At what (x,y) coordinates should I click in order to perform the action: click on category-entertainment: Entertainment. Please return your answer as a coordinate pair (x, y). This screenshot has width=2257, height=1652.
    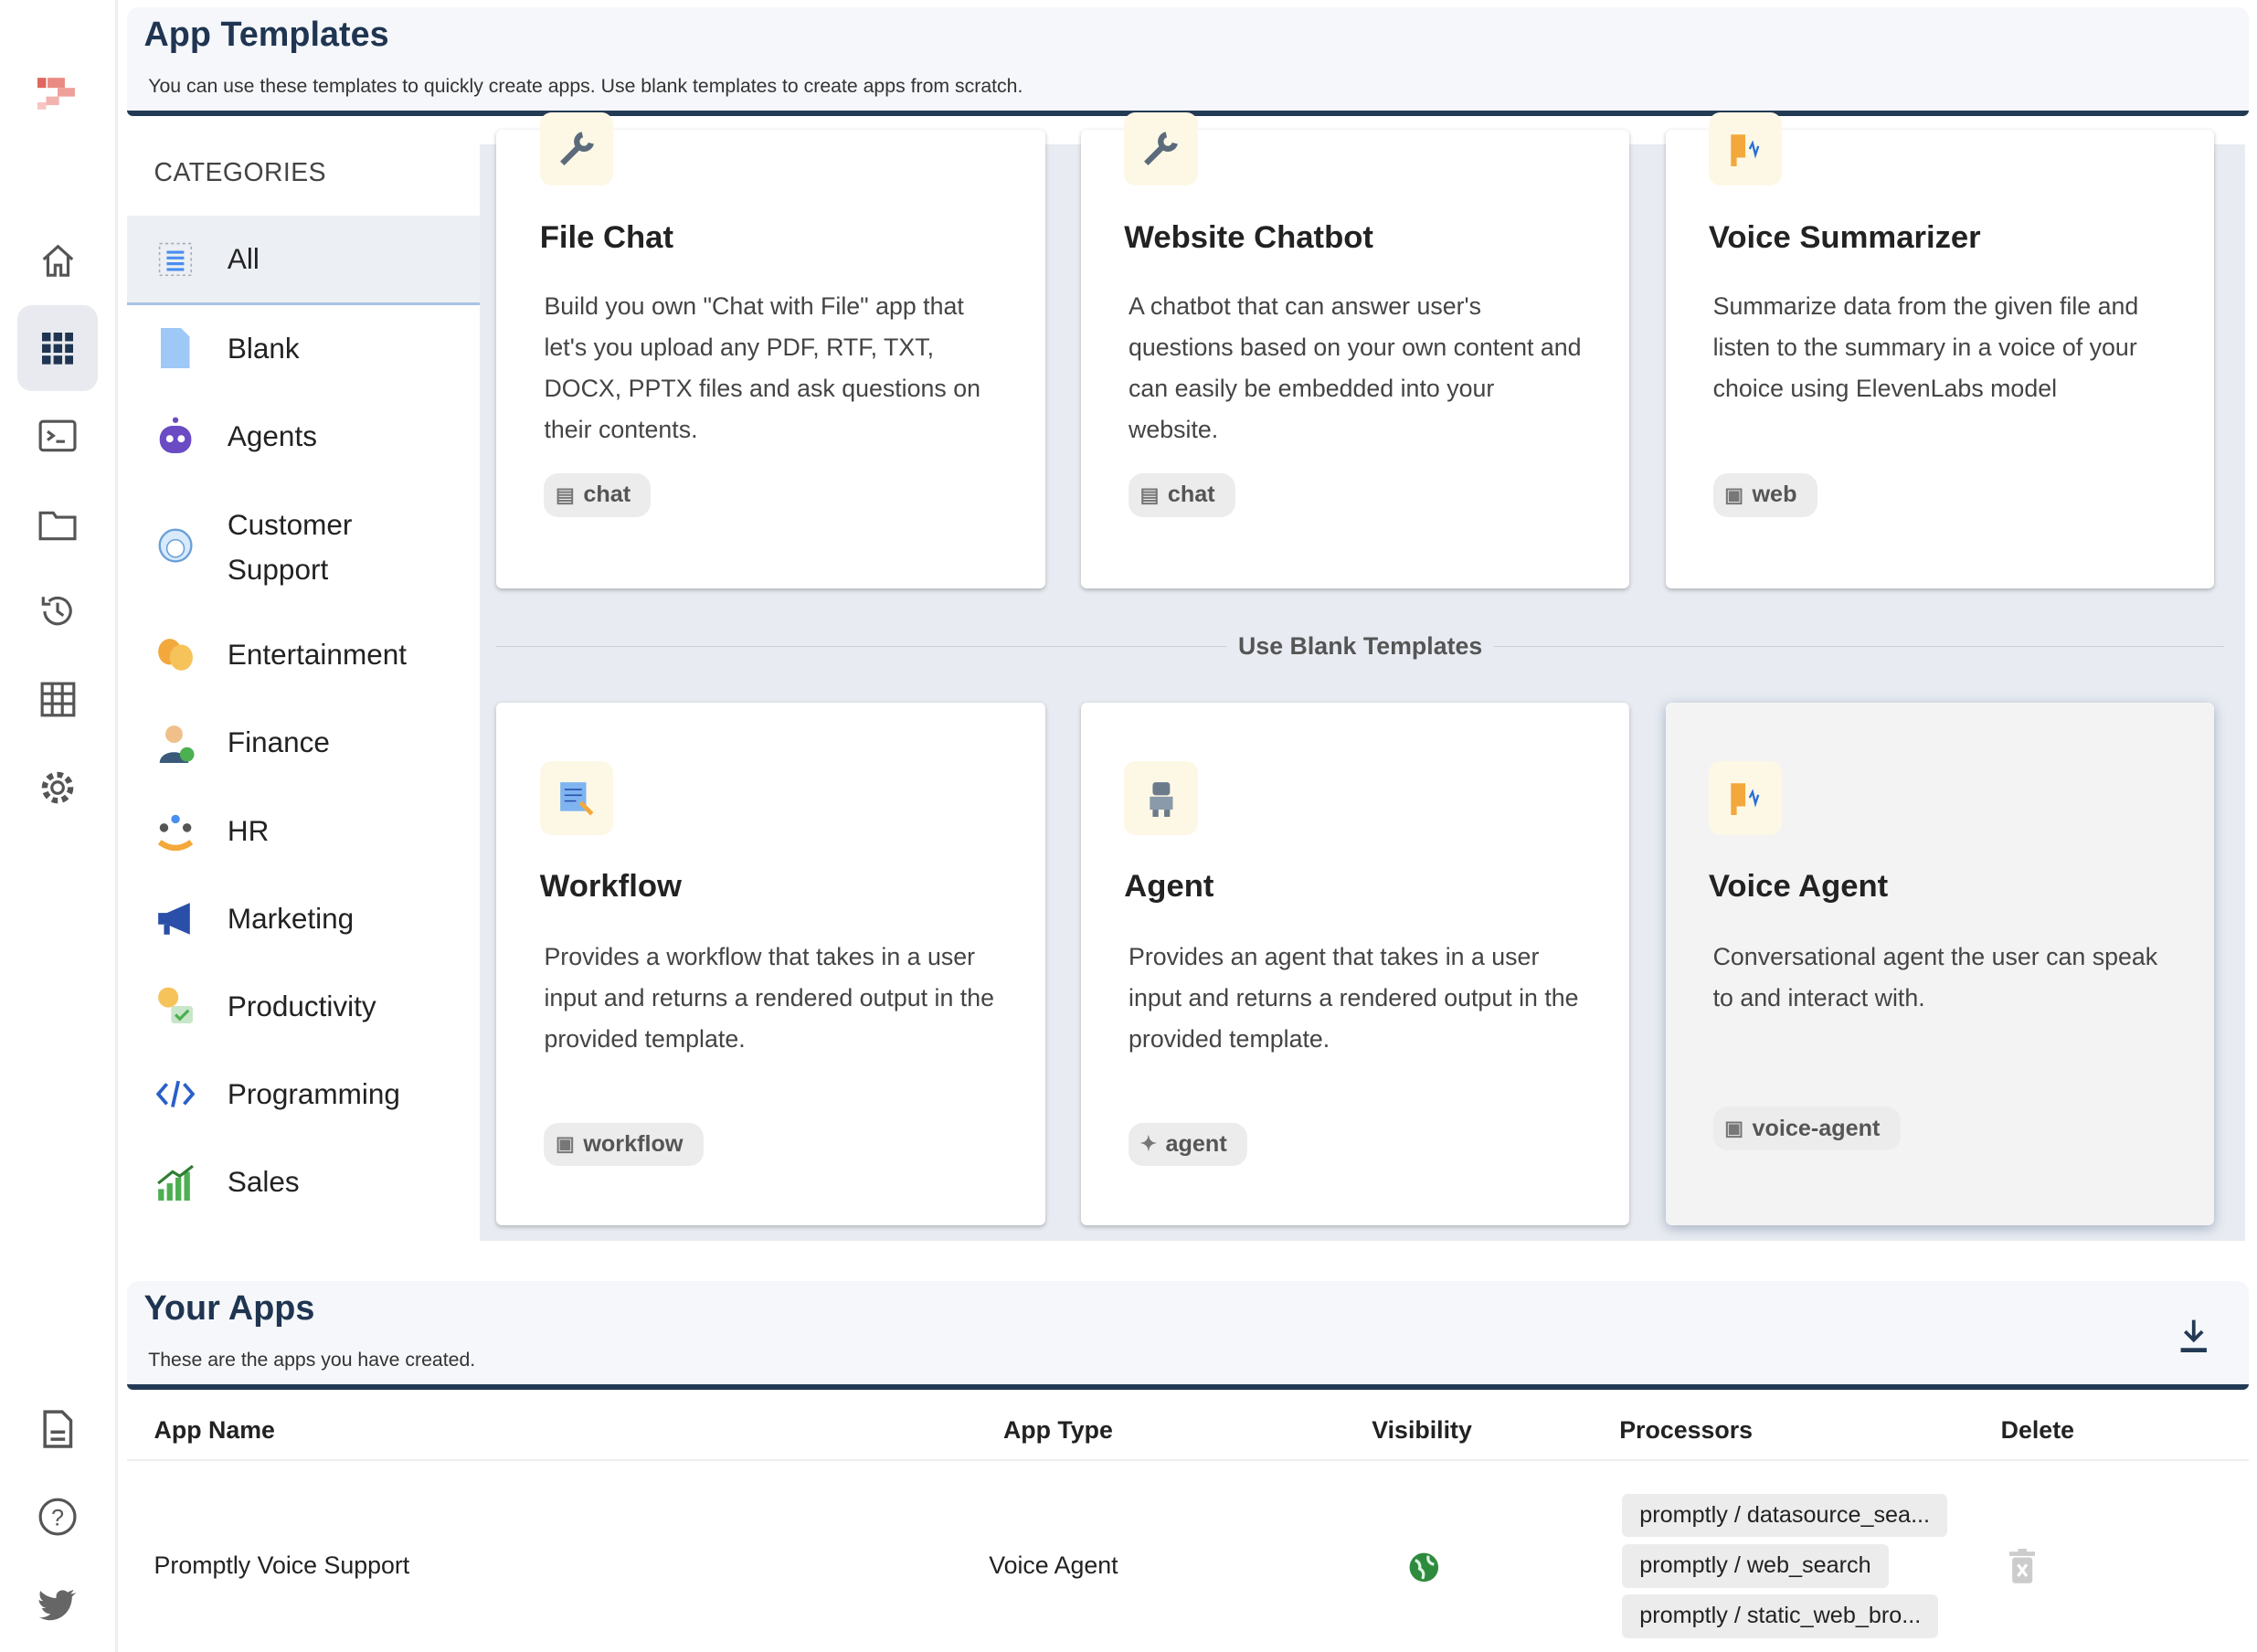
    Looking at the image, I should click on (303, 655).